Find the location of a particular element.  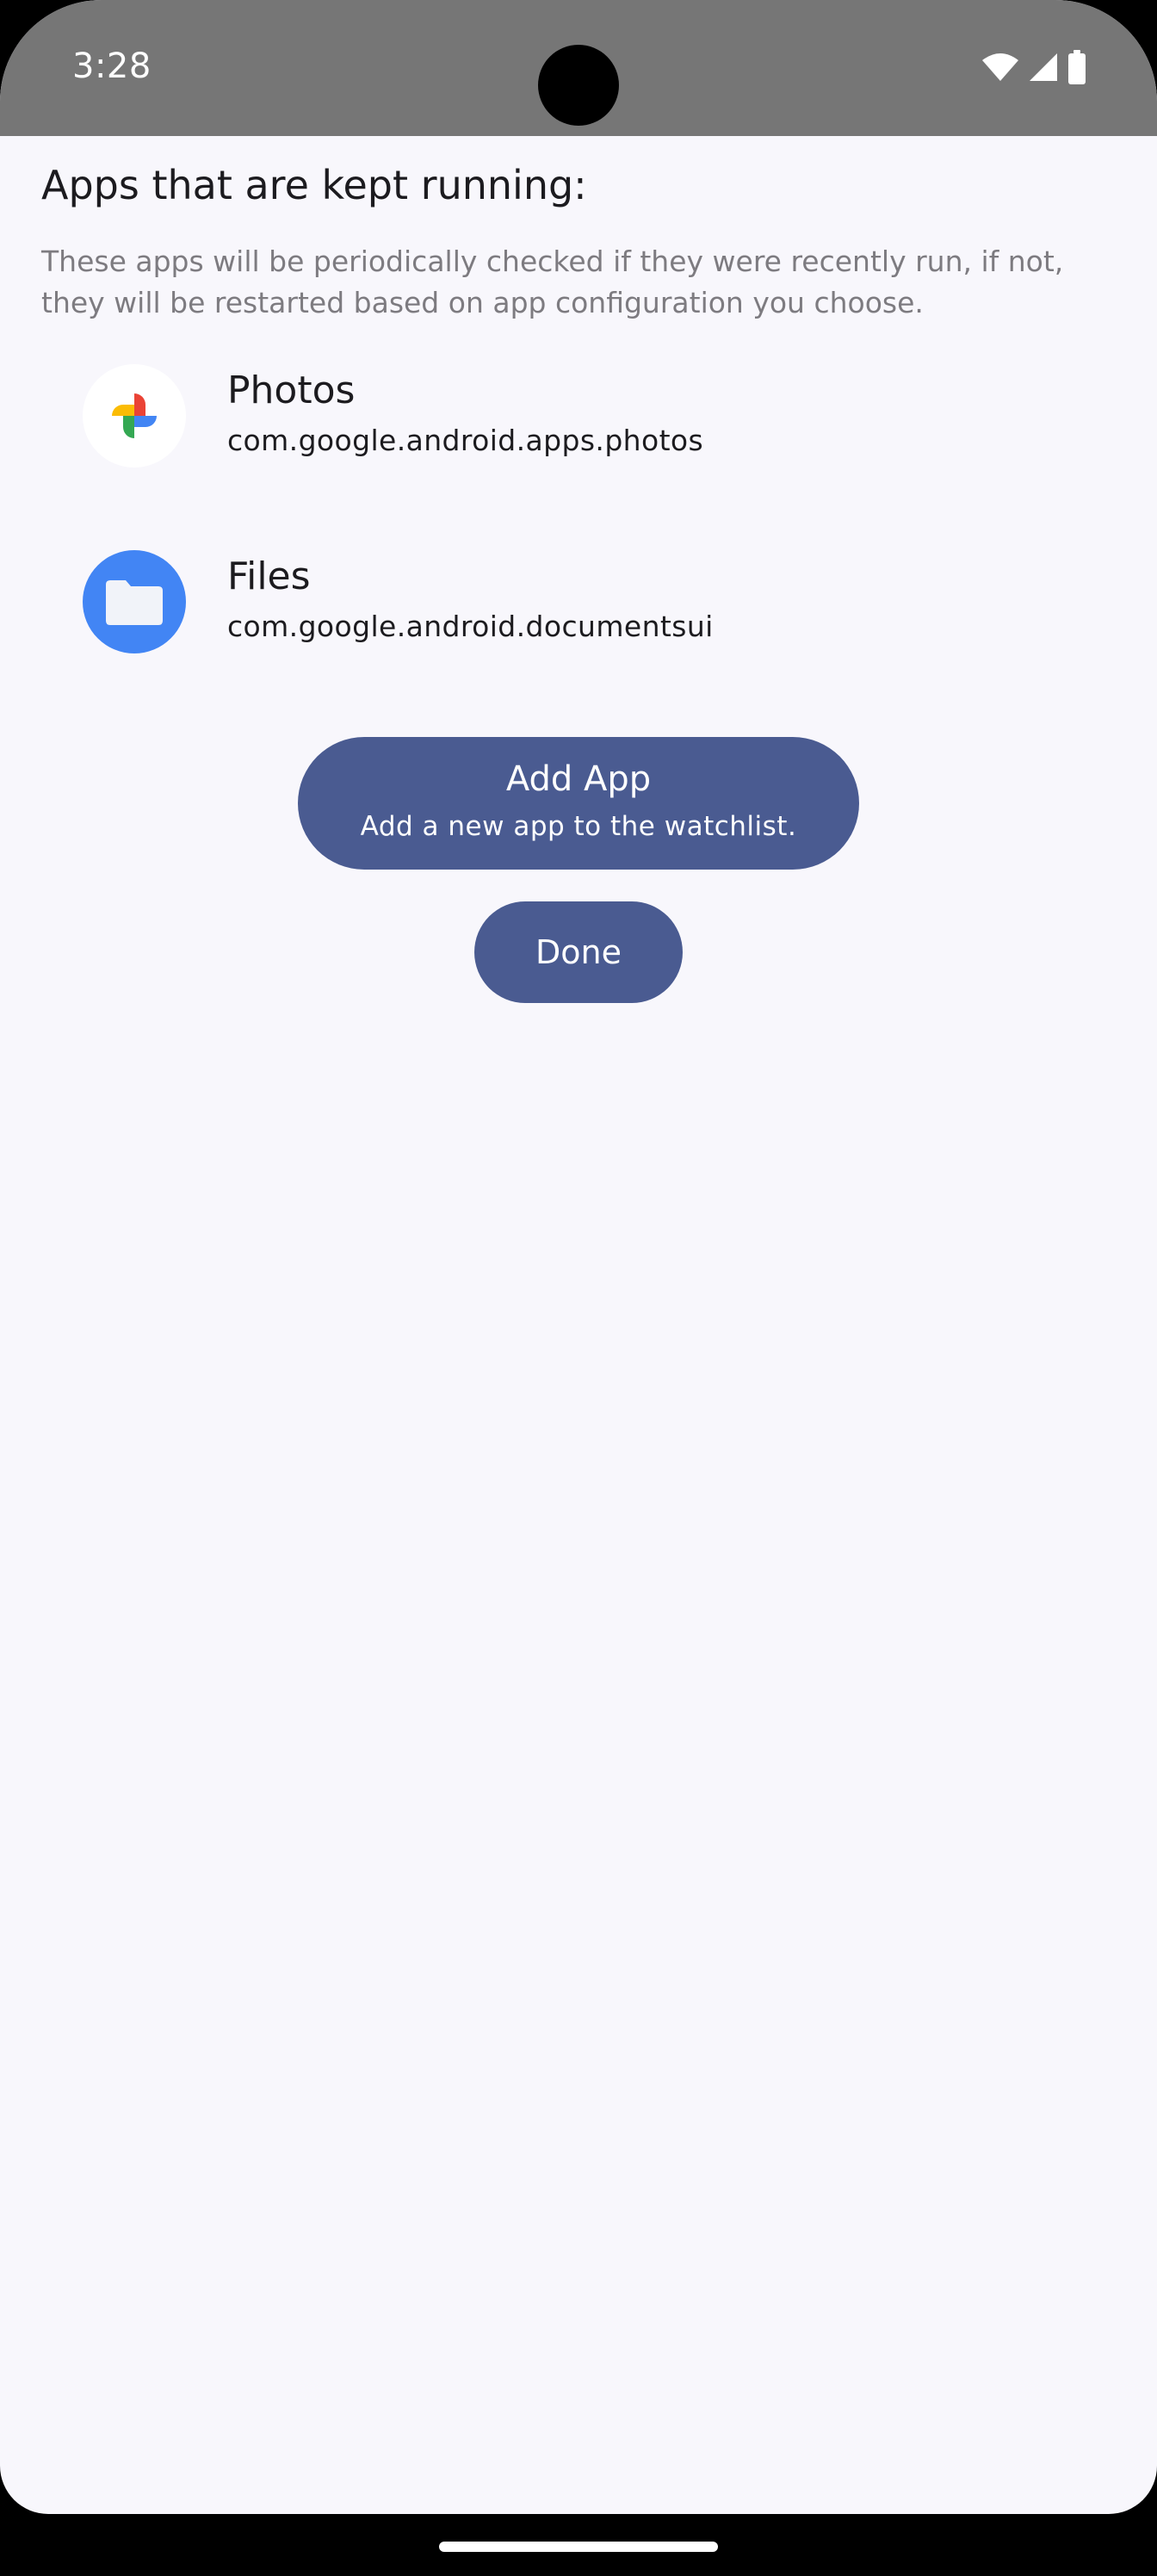

app-package-name: com.google.android.apps.photos is located at coordinates (466, 440).